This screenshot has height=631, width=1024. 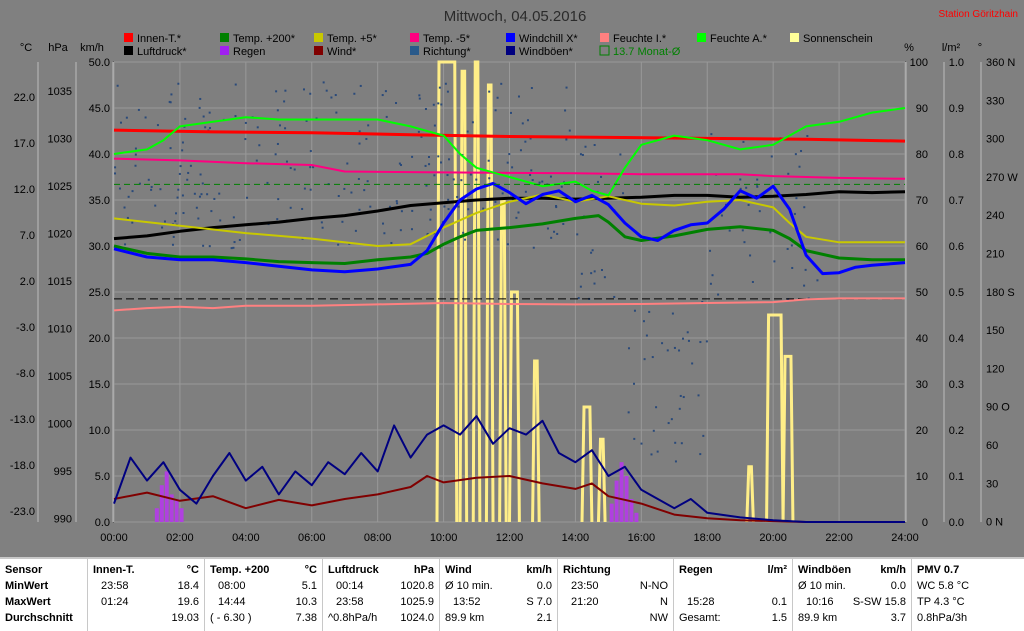 What do you see at coordinates (653, 586) in the screenshot?
I see `richtung-r1: N-NO` at bounding box center [653, 586].